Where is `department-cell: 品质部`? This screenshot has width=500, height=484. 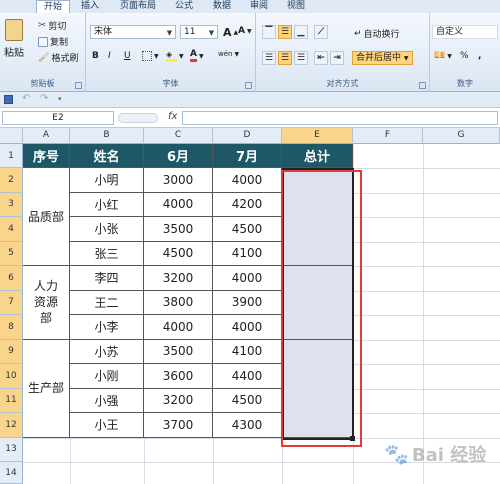 department-cell: 品质部 is located at coordinates (46, 217).